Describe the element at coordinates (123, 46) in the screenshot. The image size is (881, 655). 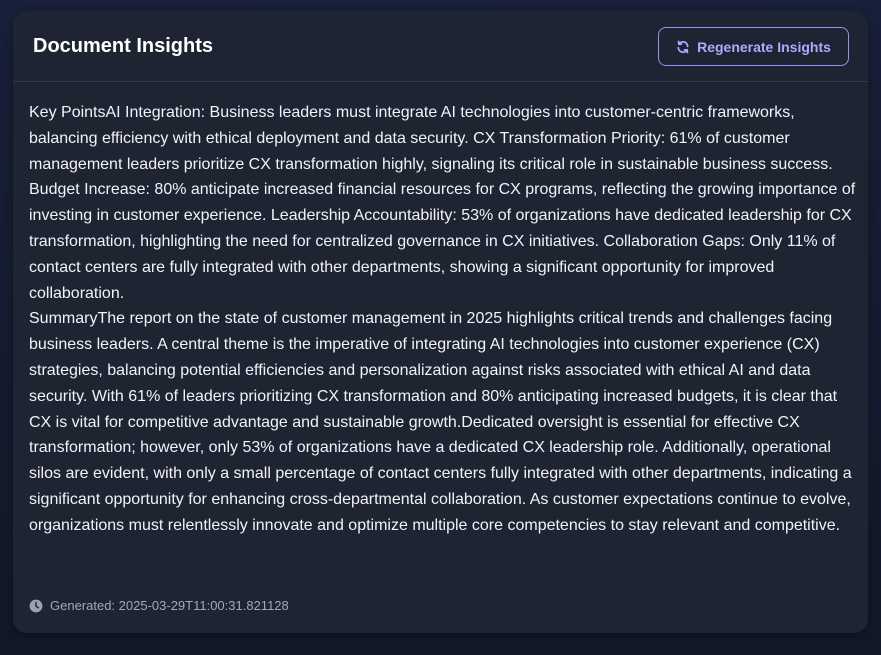
I see `card-title: Document Insights` at that location.